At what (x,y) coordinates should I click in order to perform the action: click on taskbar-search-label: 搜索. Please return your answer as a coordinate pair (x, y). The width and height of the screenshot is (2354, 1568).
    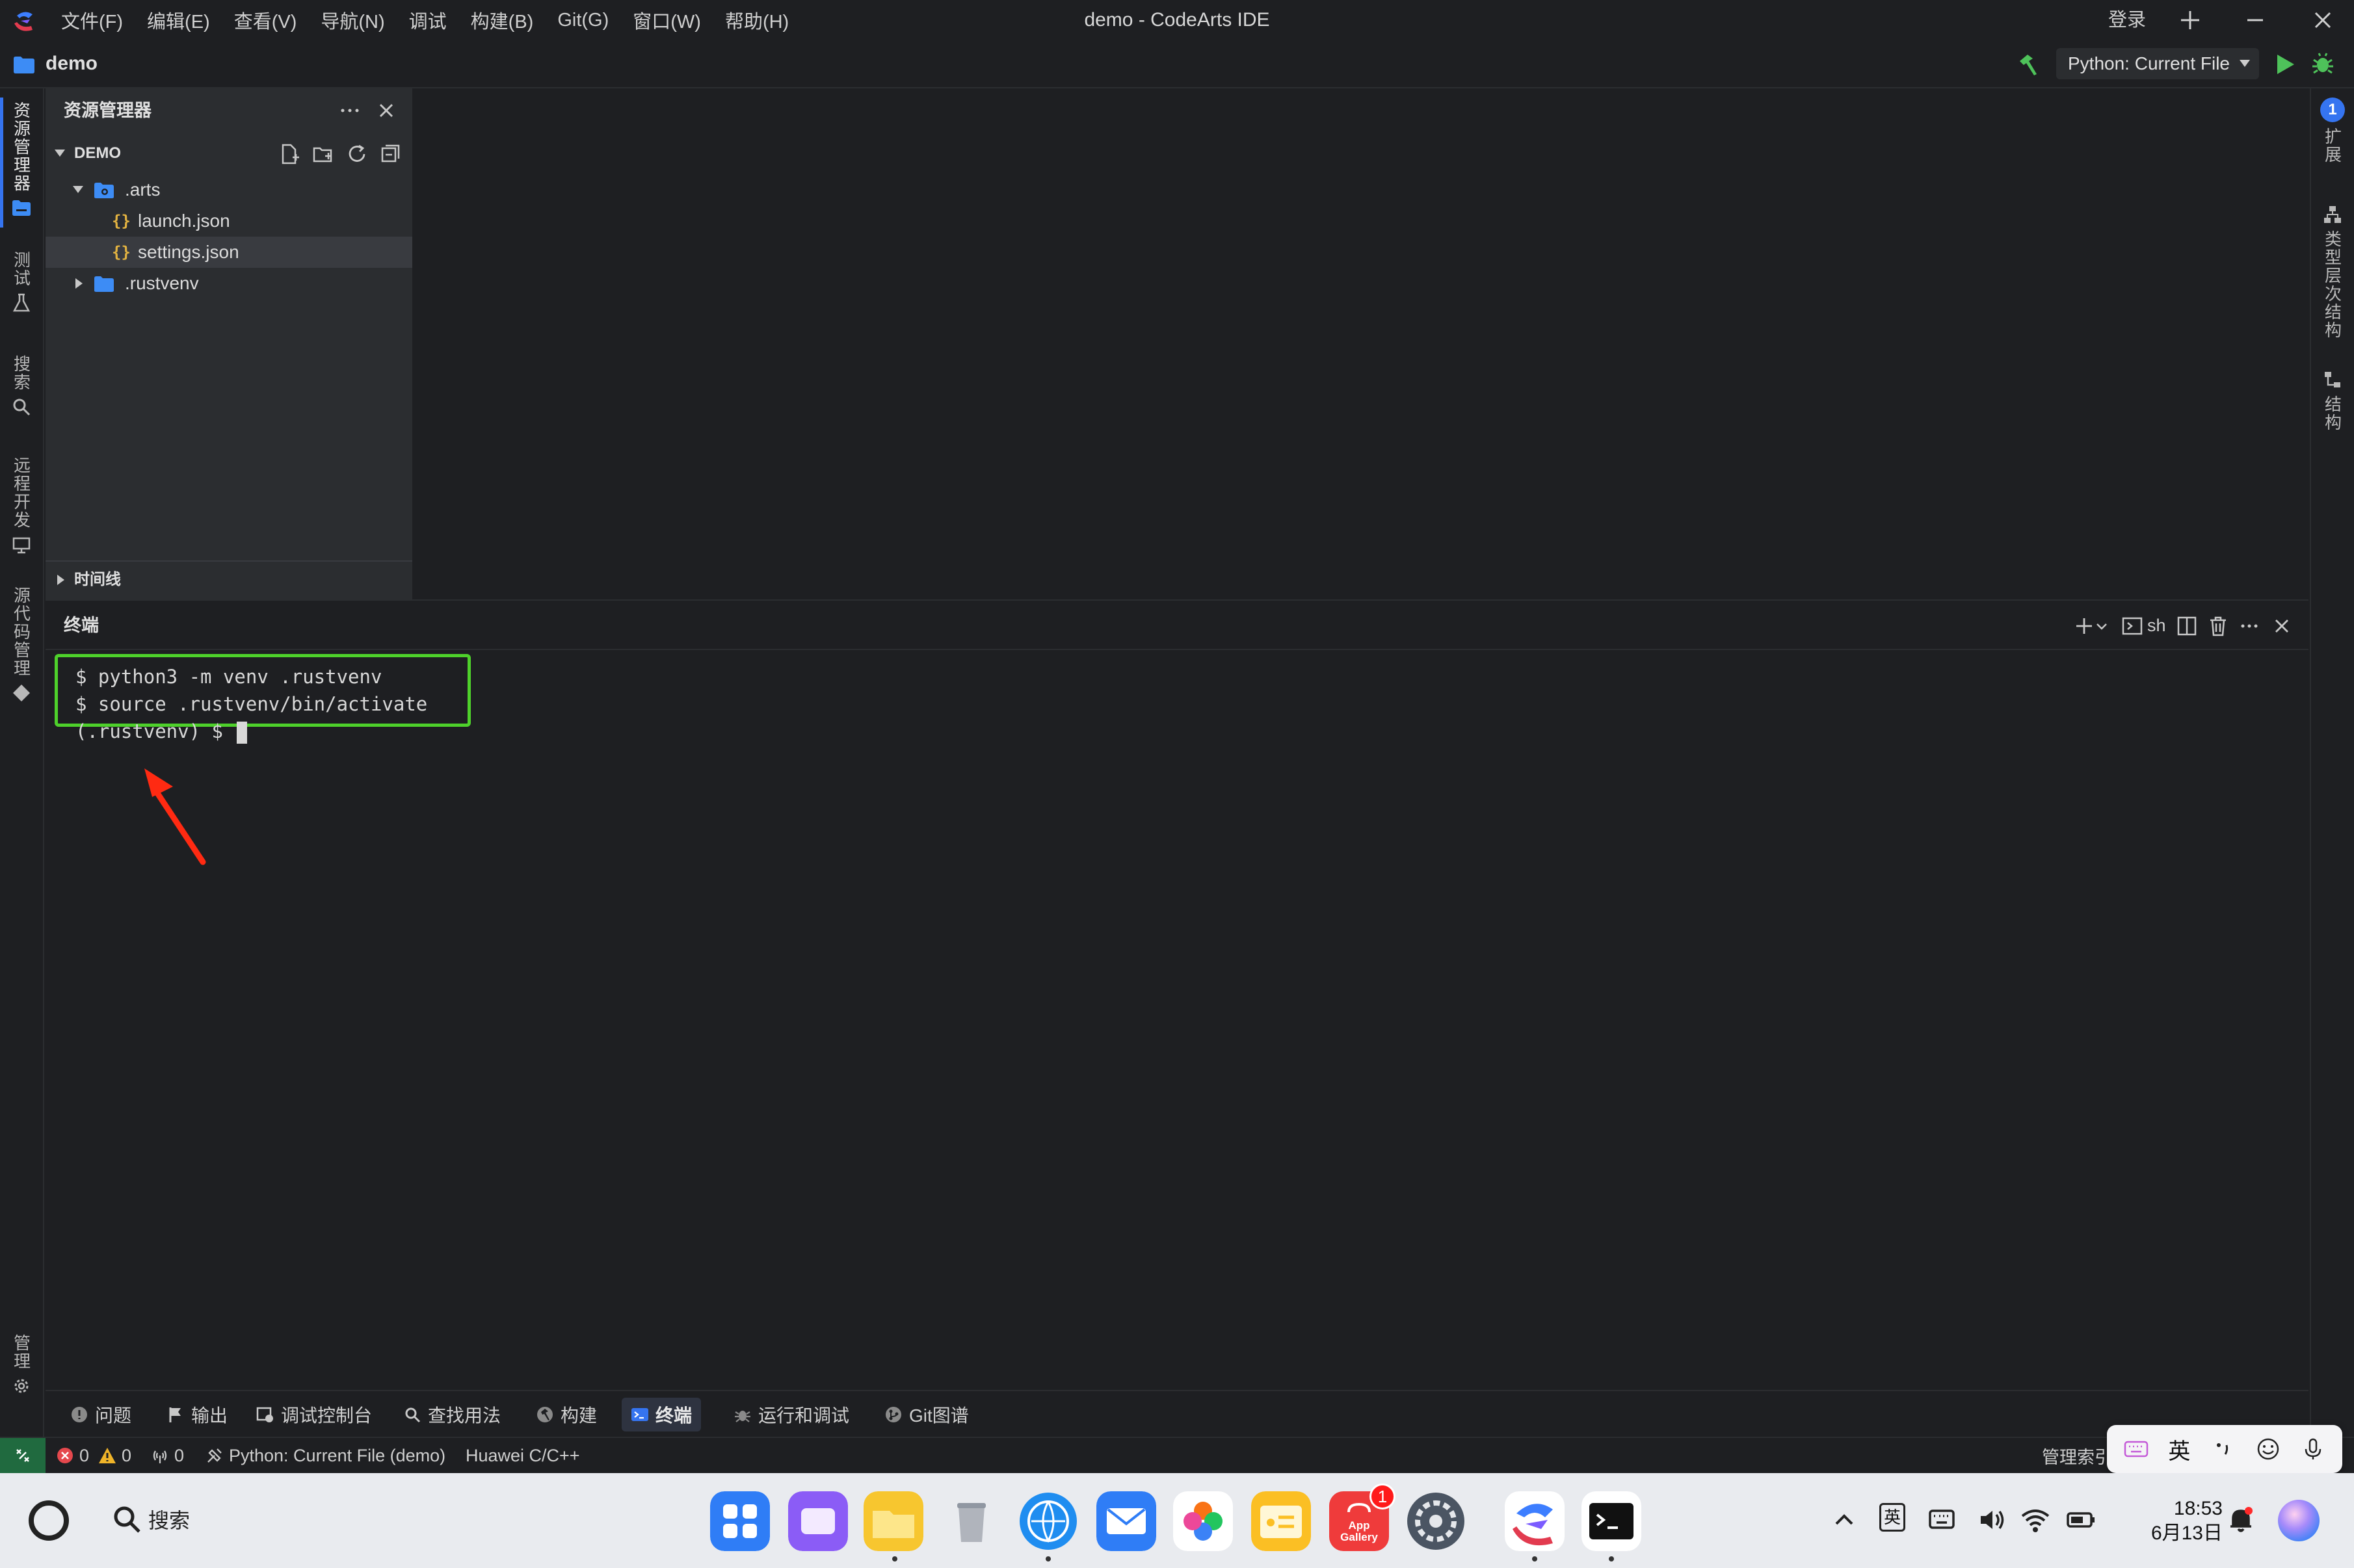
    Looking at the image, I should click on (169, 1520).